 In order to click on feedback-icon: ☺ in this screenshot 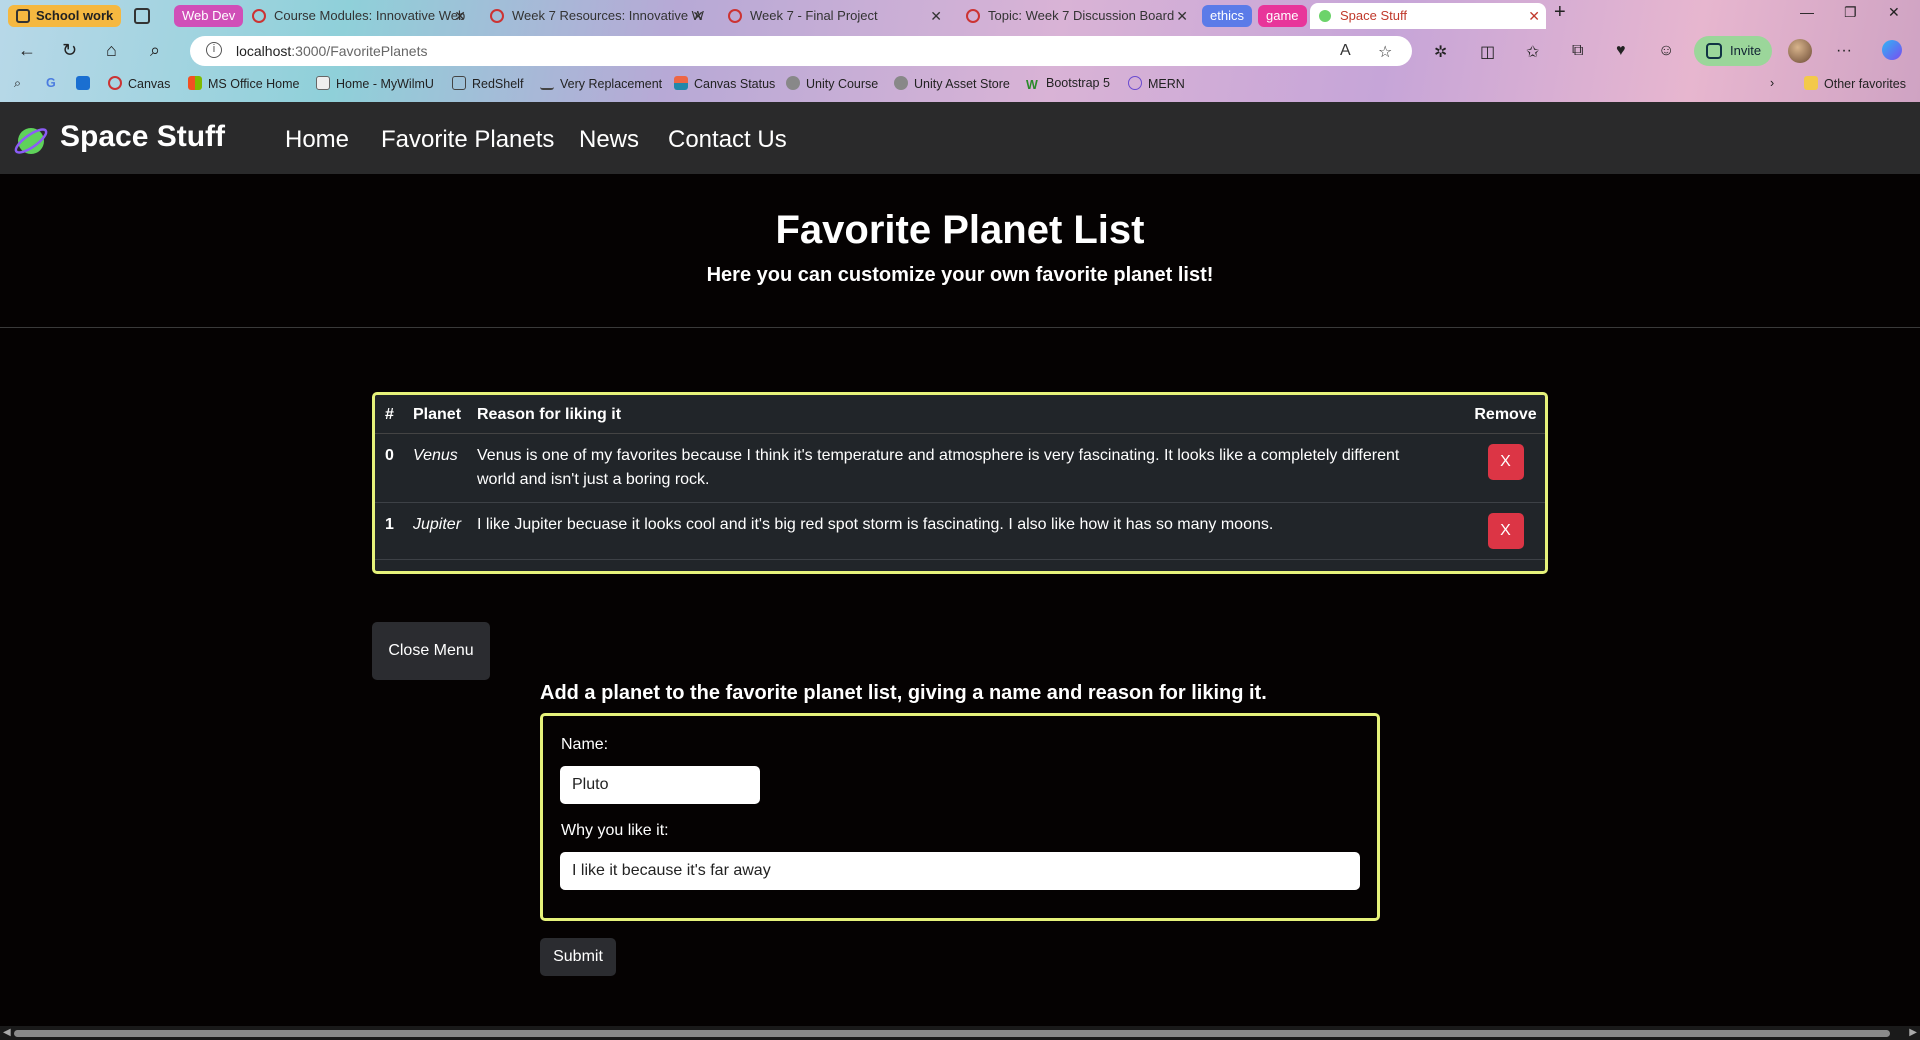, I will do `click(1666, 51)`.